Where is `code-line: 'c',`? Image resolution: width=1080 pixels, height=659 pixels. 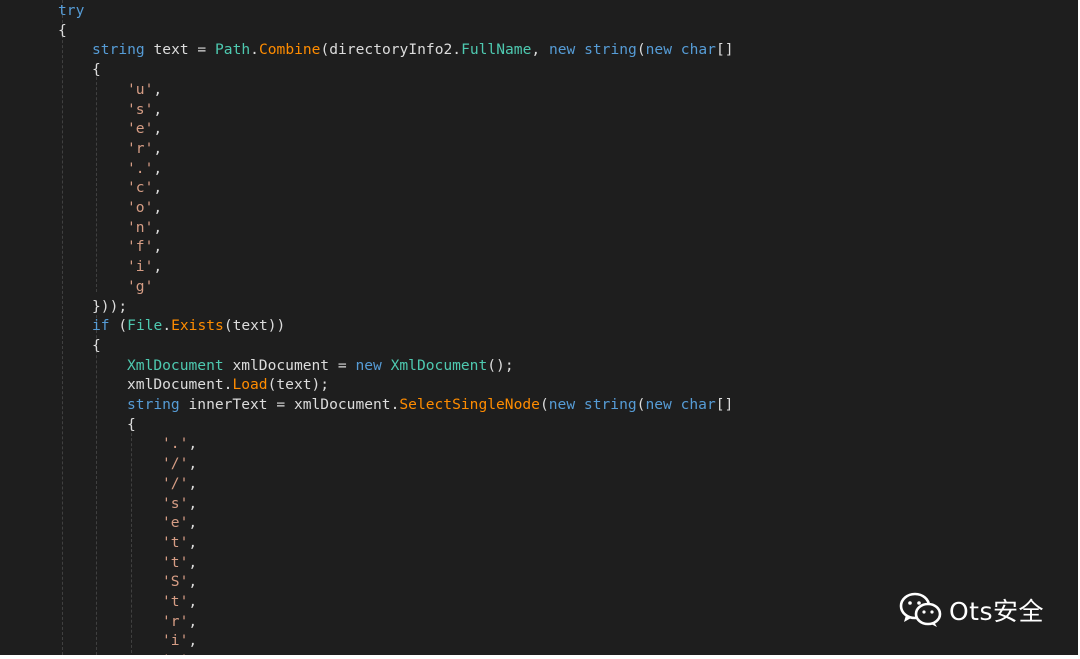
code-line: 'c', is located at coordinates (144, 188).